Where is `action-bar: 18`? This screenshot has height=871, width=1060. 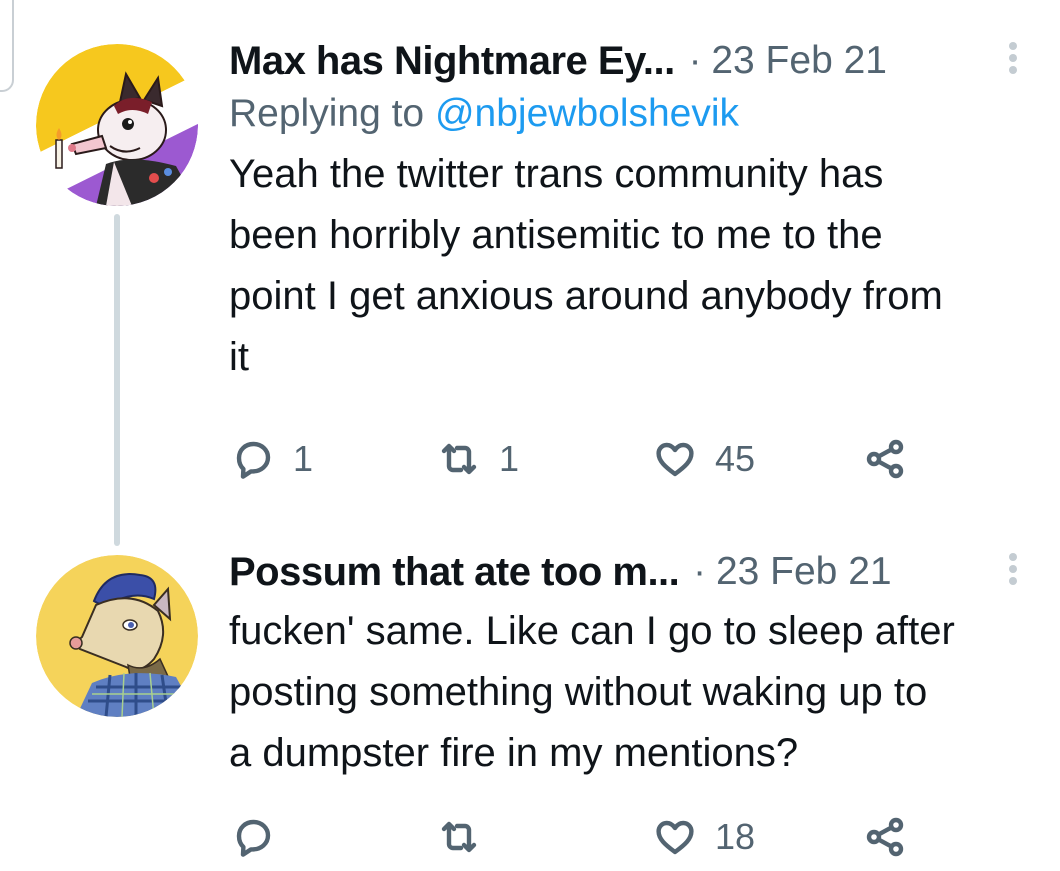
action-bar: 18 is located at coordinates (589, 837).